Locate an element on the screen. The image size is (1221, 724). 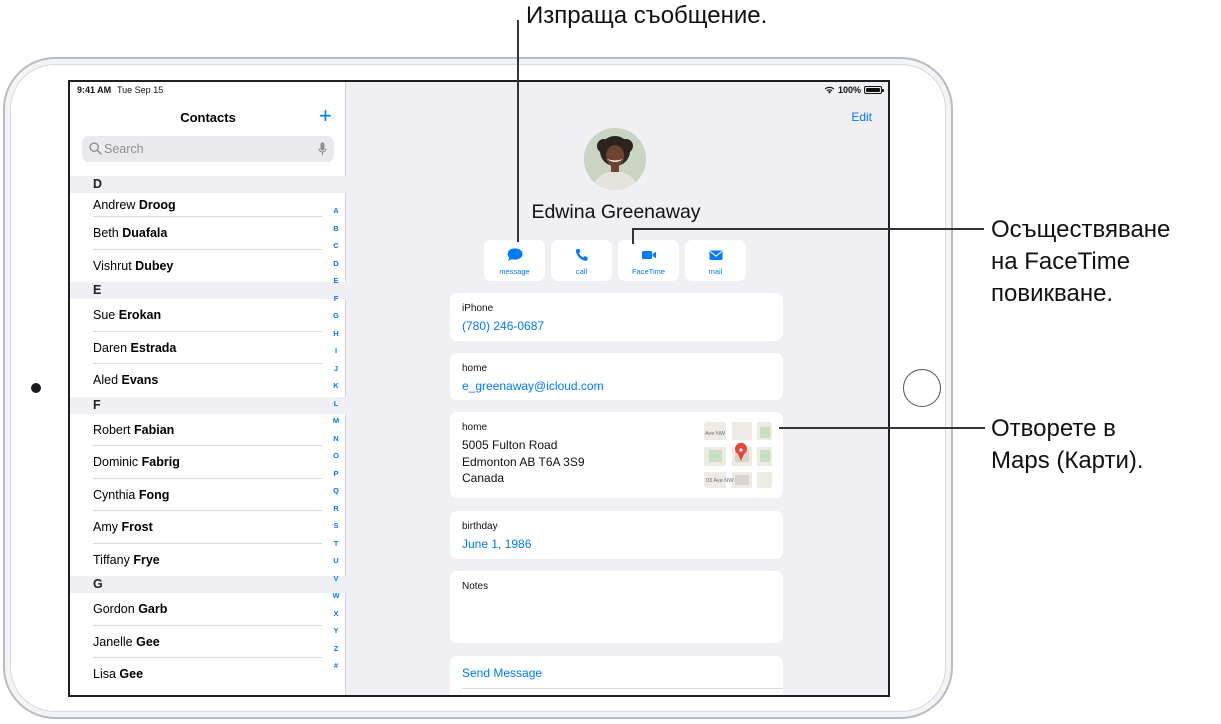
index-letter: M is located at coordinates (336, 421).